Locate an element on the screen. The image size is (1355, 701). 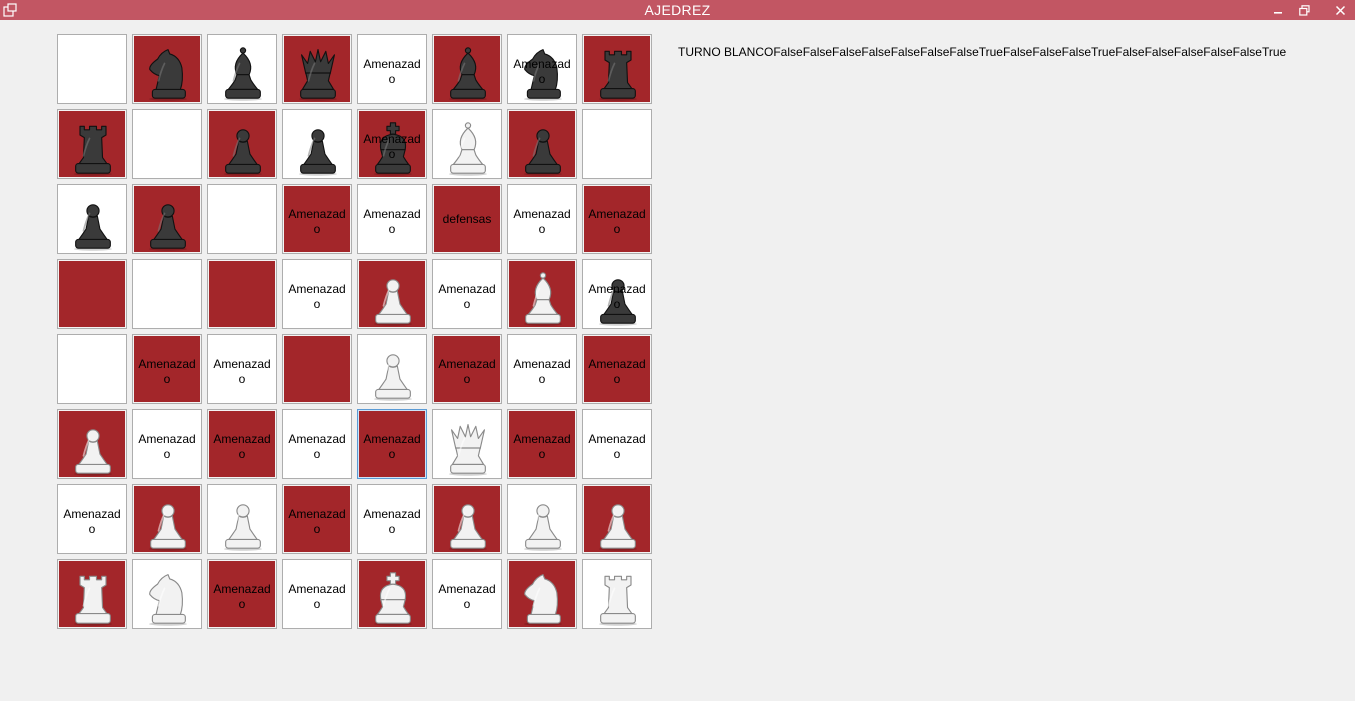
white-rook-icon is located at coordinates (618, 600).